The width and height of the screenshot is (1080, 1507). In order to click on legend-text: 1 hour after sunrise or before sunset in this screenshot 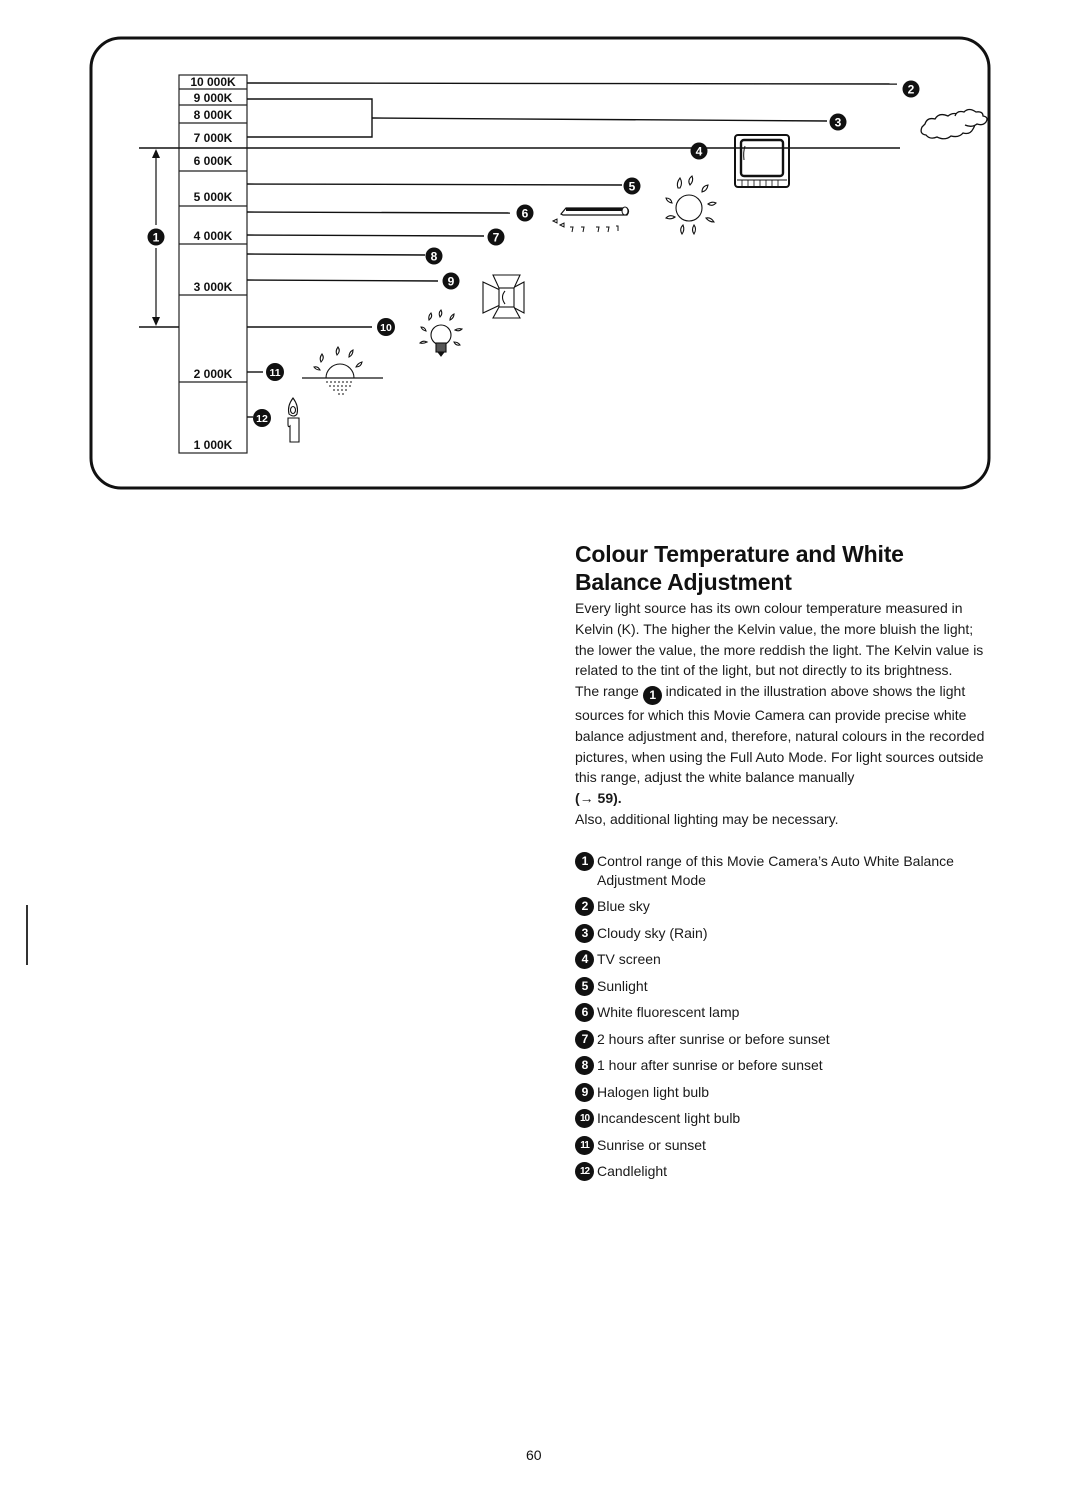, I will do `click(710, 1065)`.